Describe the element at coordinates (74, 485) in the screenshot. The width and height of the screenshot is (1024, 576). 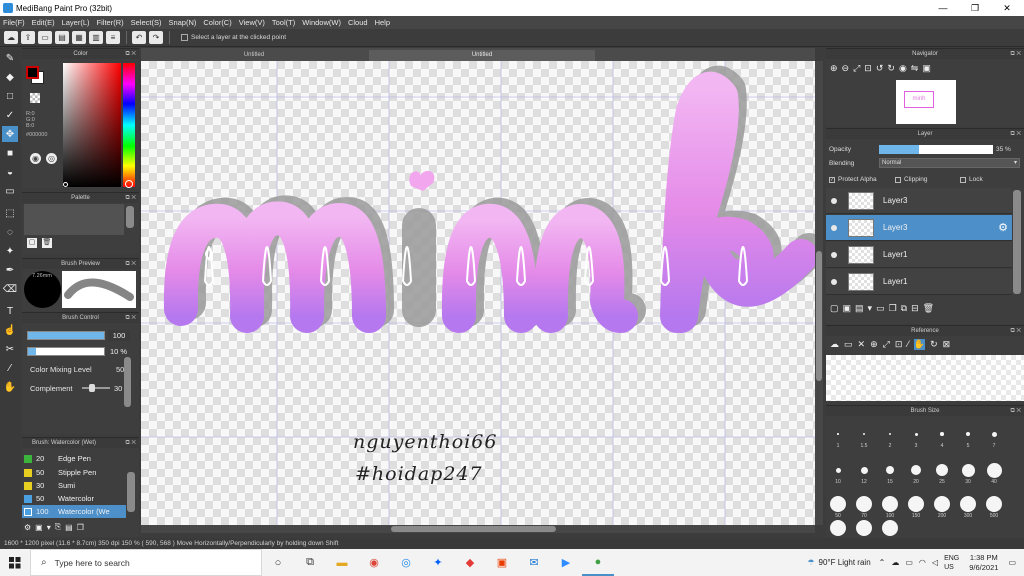
I see `brush-item-sumi: 30 Sumi` at that location.